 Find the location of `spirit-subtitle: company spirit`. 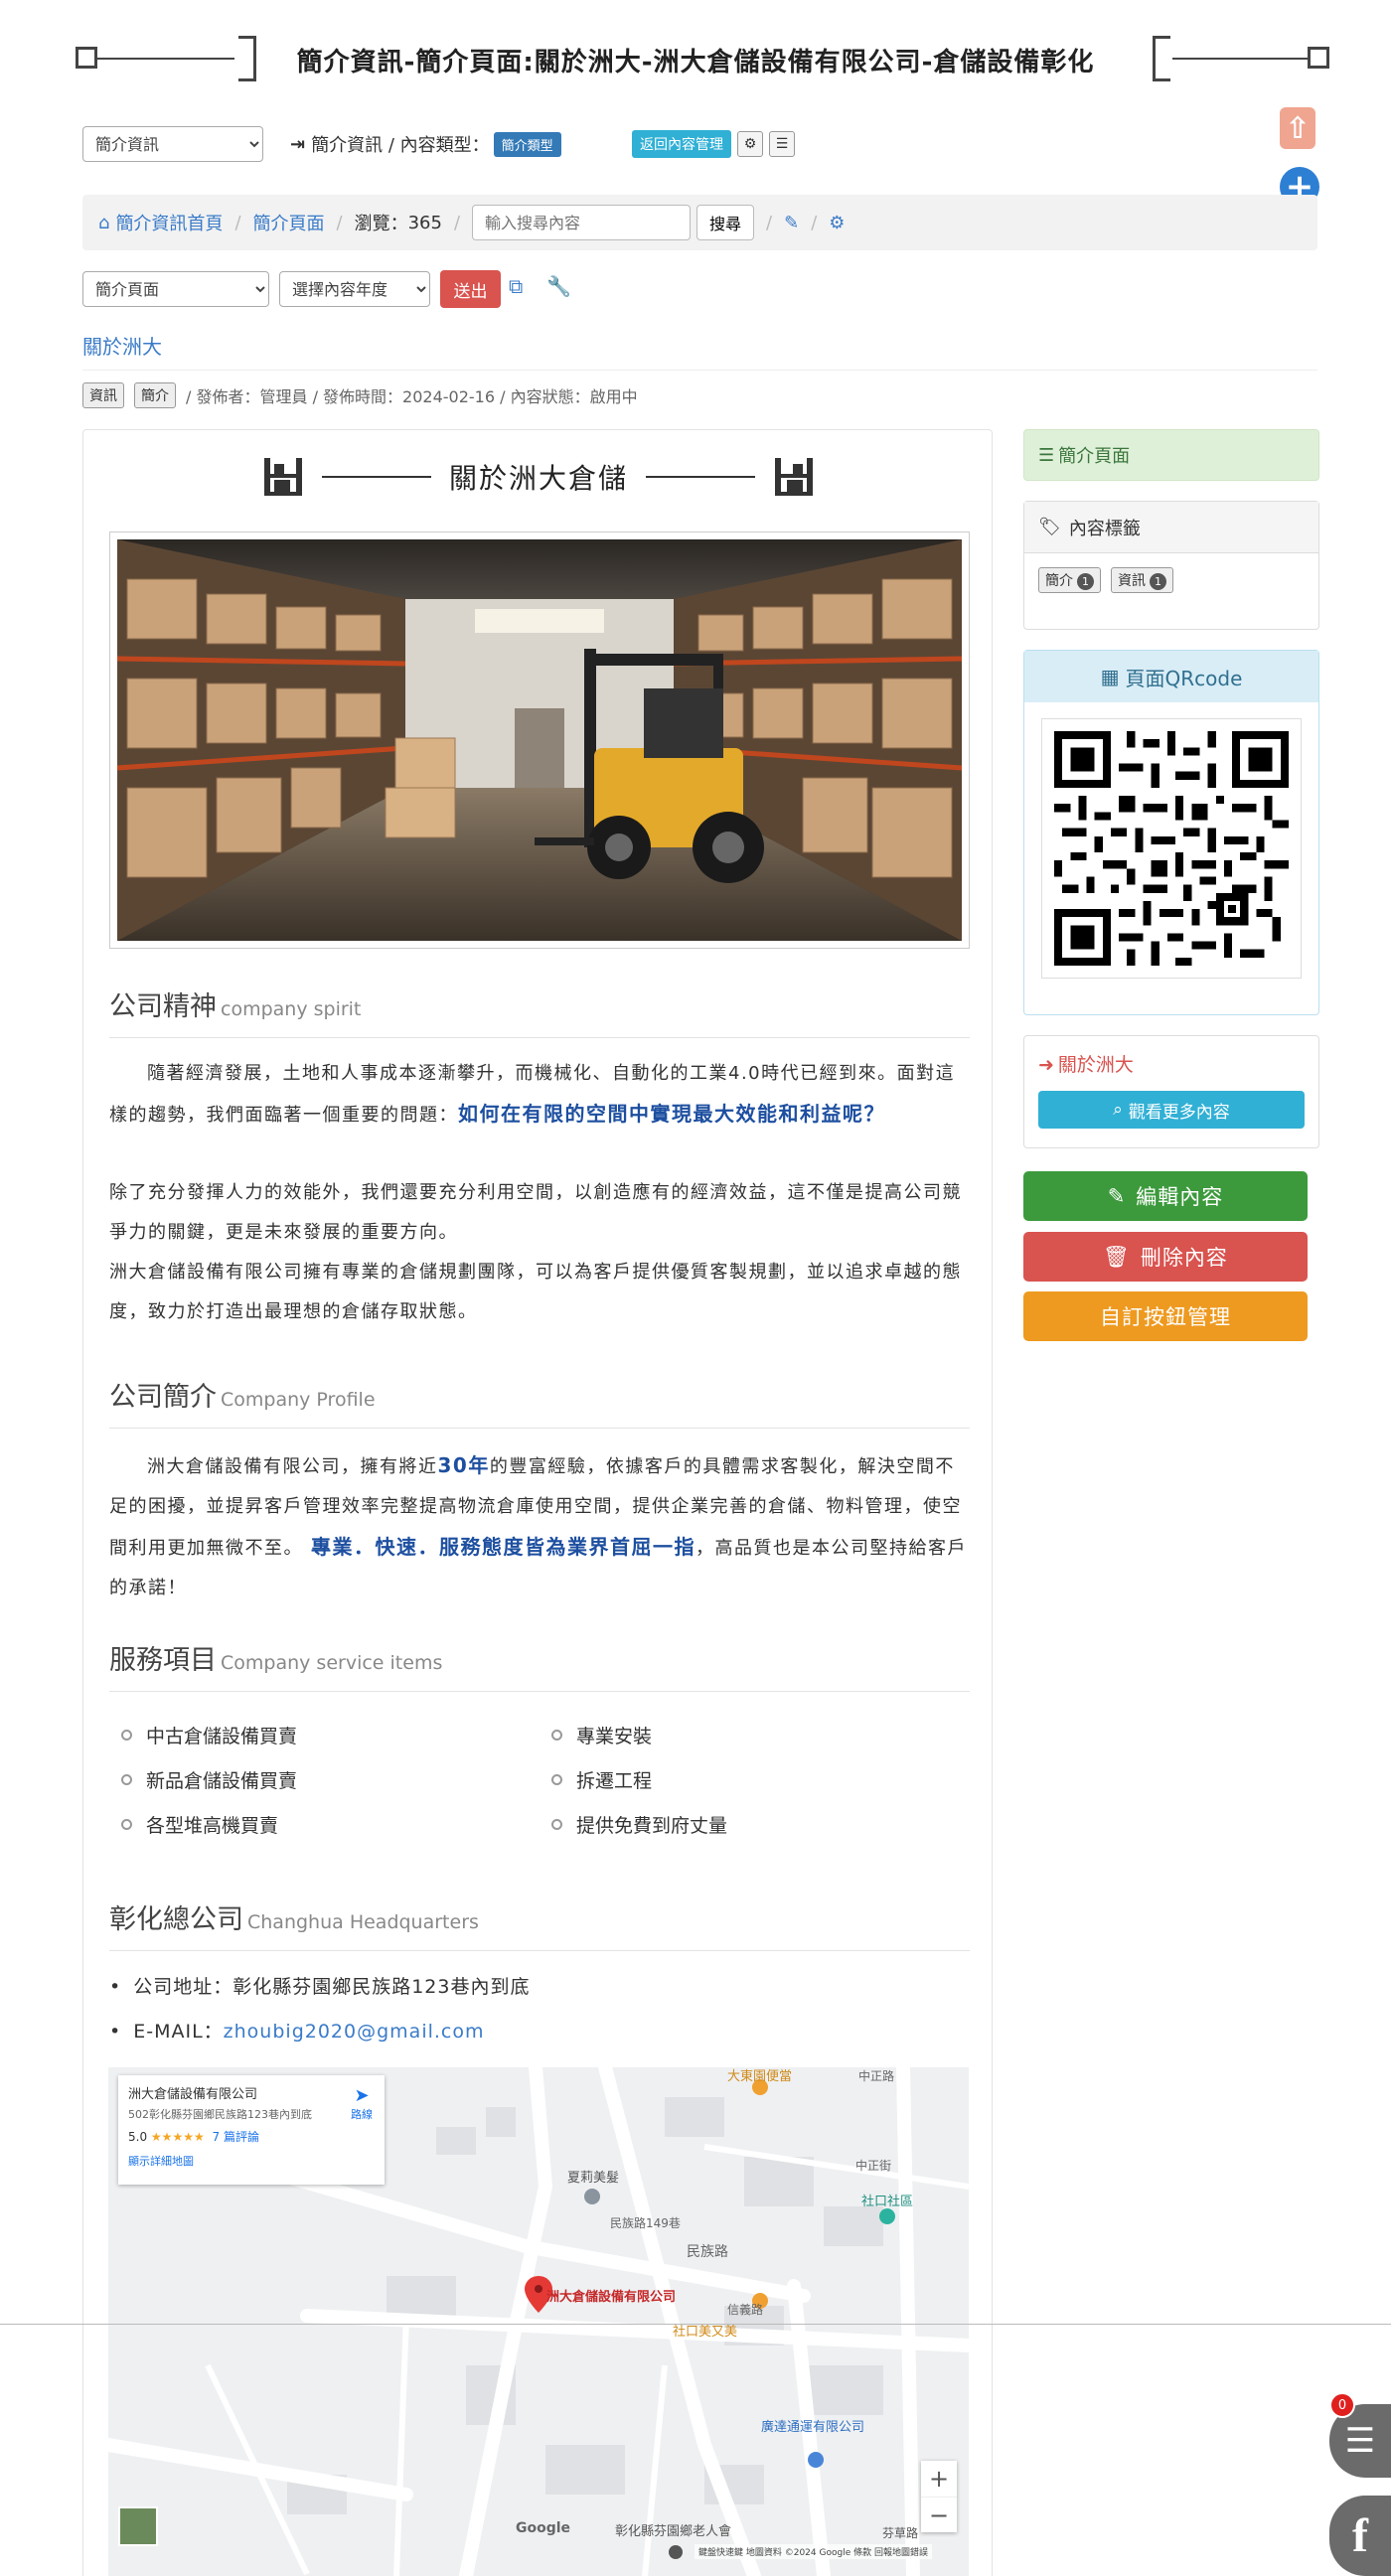

spirit-subtitle: company spirit is located at coordinates (291, 1009).